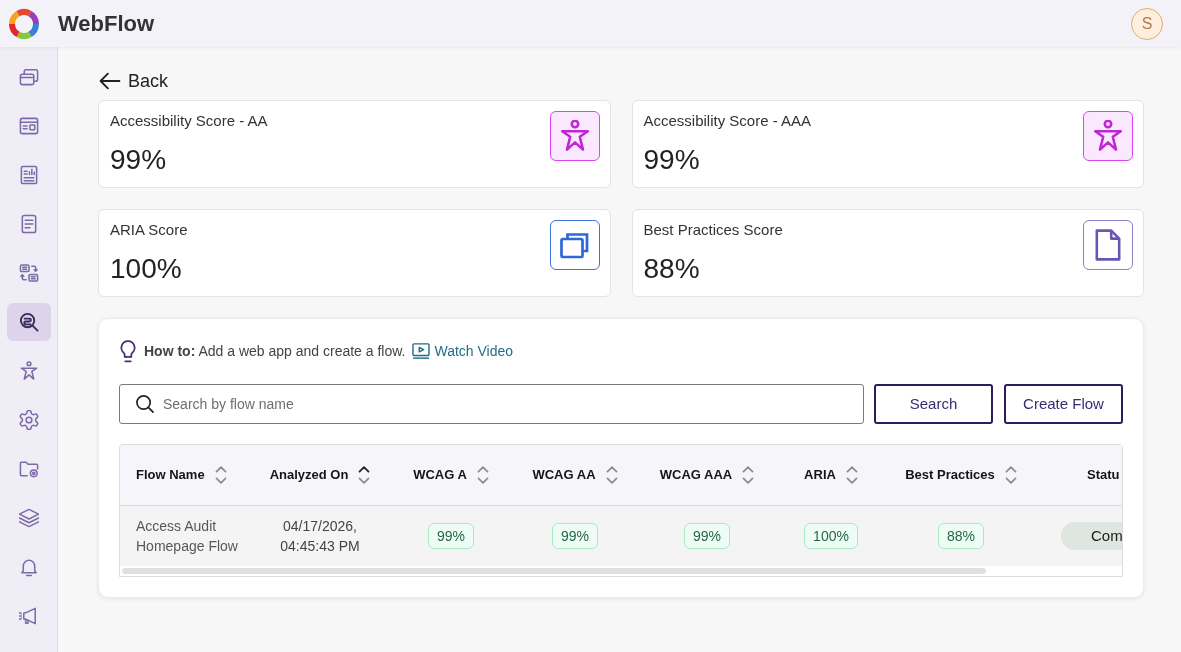  What do you see at coordinates (713, 230) in the screenshot?
I see `card-title: Best Practices Score` at bounding box center [713, 230].